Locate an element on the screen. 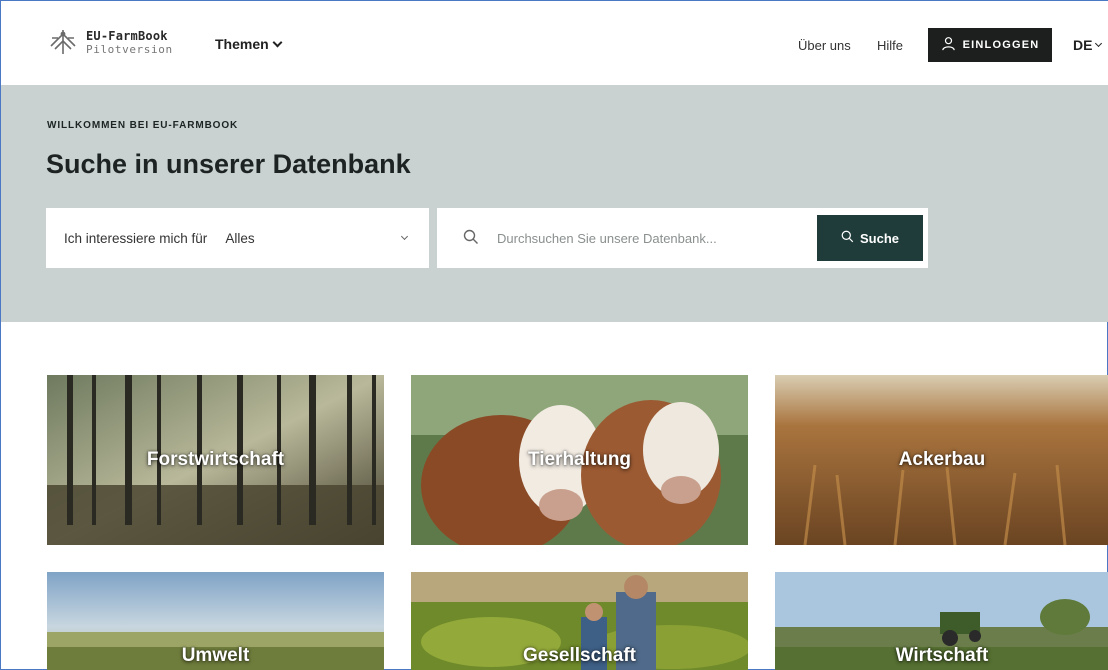 The height and width of the screenshot is (670, 1108). logo: EU-FarmBook Pilotversion is located at coordinates (121, 43).